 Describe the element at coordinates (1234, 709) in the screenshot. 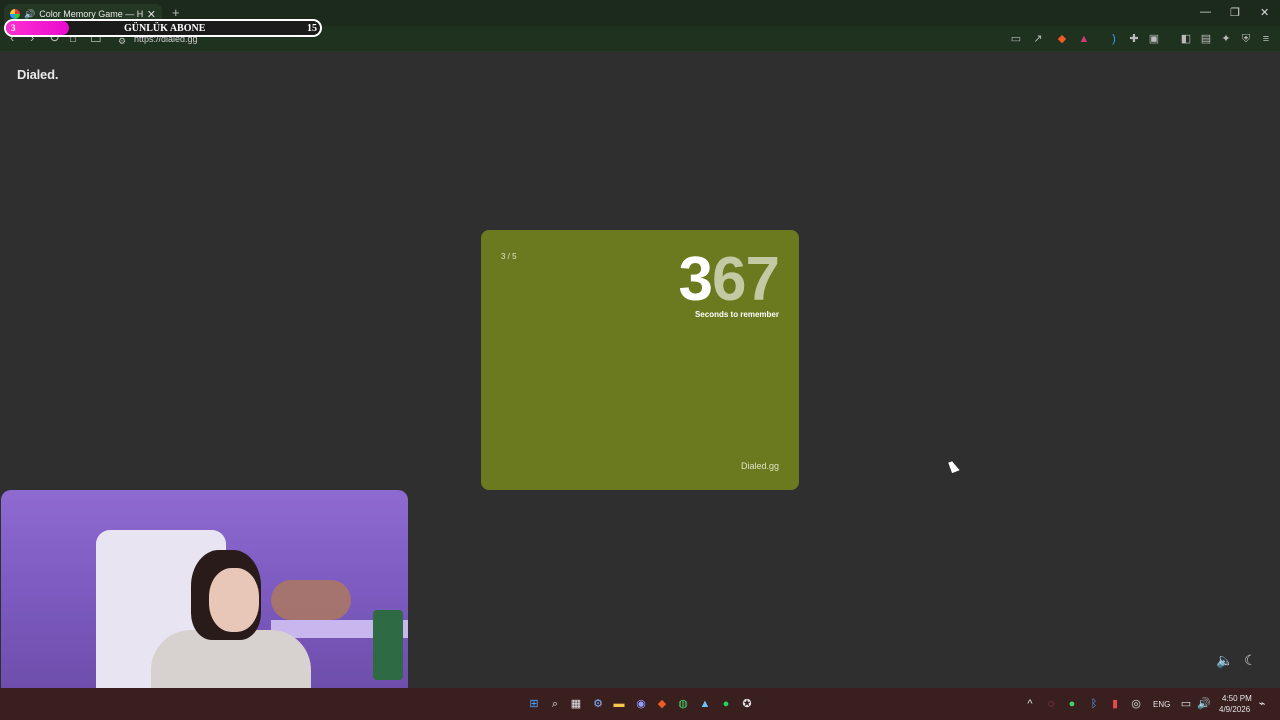

I see `clock-date: 4/9/2026` at that location.